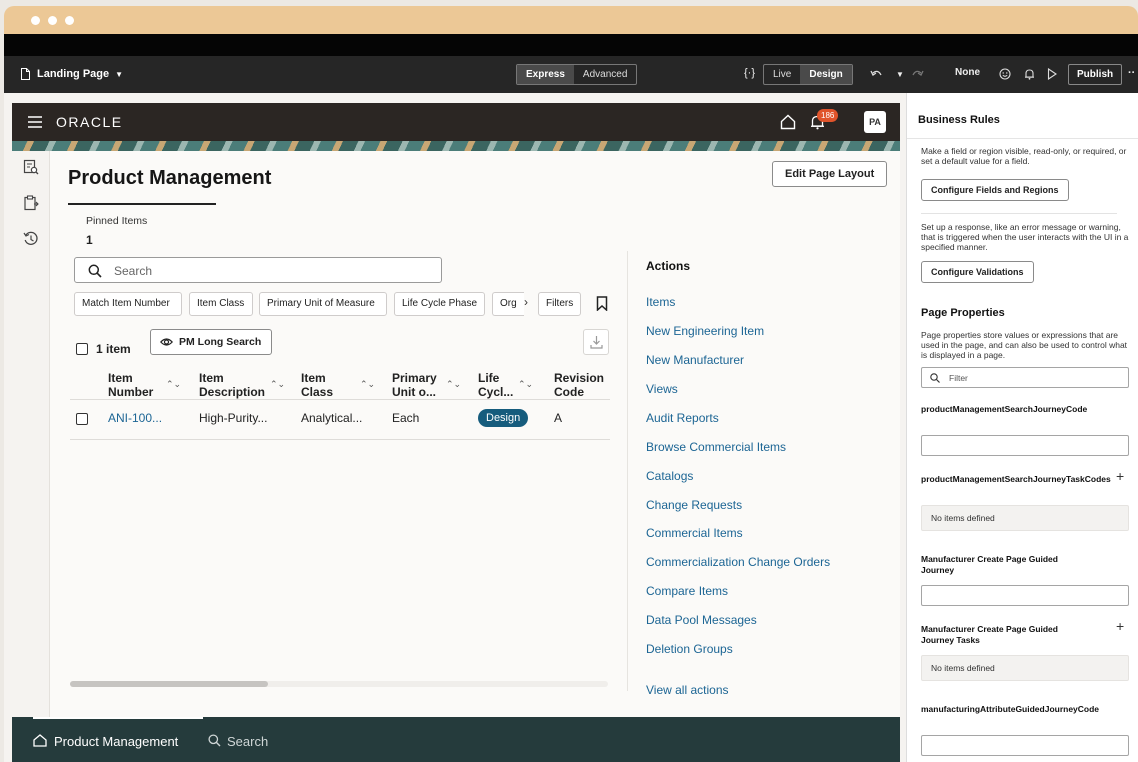  What do you see at coordinates (31, 167) in the screenshot?
I see `search-list-icon` at bounding box center [31, 167].